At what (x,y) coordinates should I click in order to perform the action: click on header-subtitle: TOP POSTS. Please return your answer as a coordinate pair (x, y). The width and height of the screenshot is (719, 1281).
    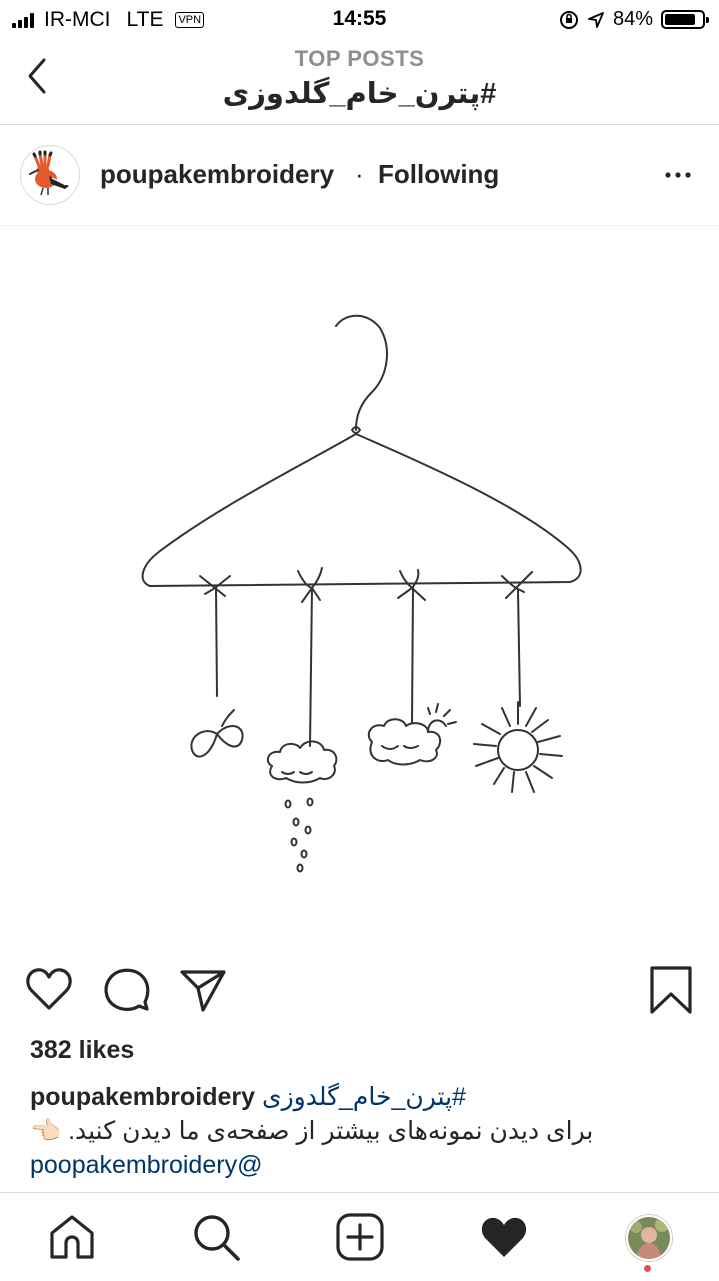
    Looking at the image, I should click on (359, 58).